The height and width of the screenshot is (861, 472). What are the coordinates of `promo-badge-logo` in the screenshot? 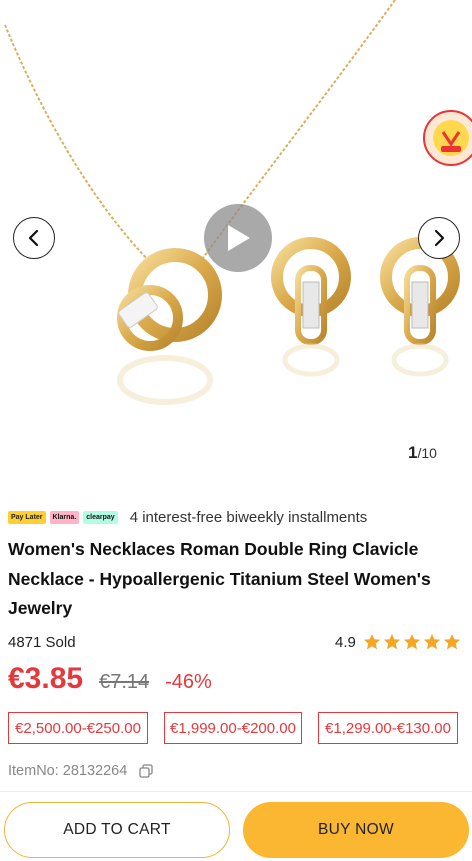 It's located at (451, 138).